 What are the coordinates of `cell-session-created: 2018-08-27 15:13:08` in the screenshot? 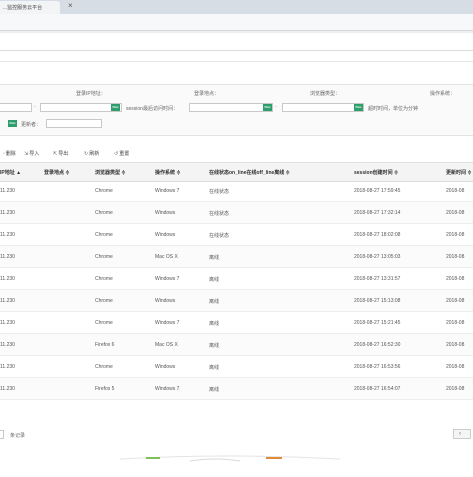 It's located at (377, 301).